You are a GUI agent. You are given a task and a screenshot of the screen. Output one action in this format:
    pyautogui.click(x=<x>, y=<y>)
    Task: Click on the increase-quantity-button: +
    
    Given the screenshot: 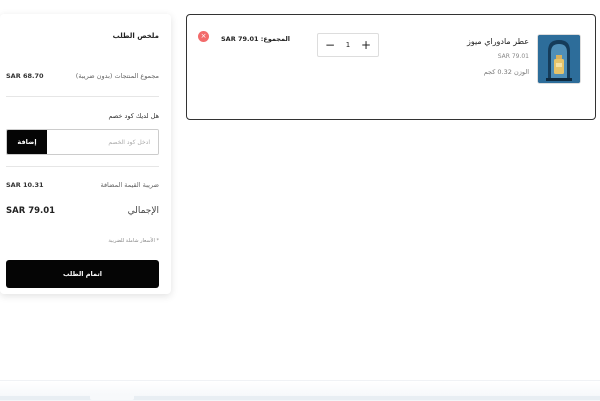 What is the action you would take?
    pyautogui.click(x=366, y=45)
    